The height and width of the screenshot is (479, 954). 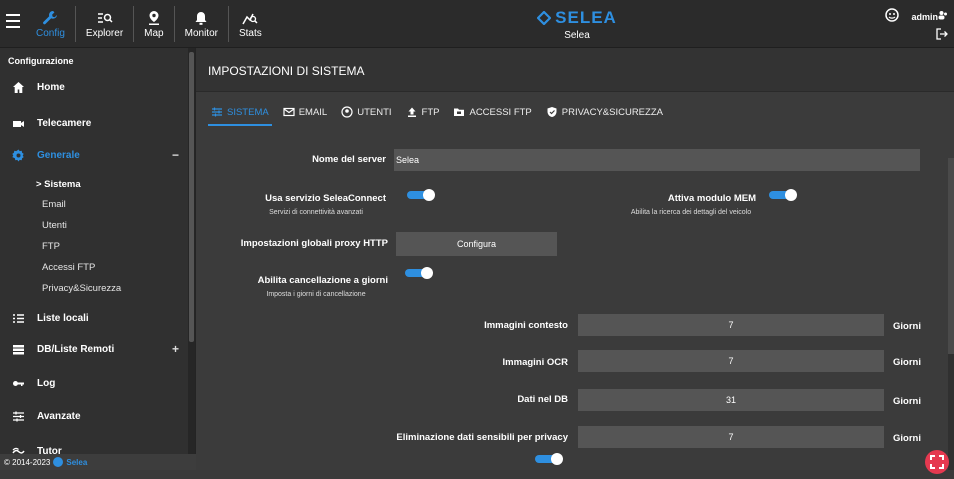 I want to click on sidebar-item-liste-locali: Liste locali, so click(x=94, y=318).